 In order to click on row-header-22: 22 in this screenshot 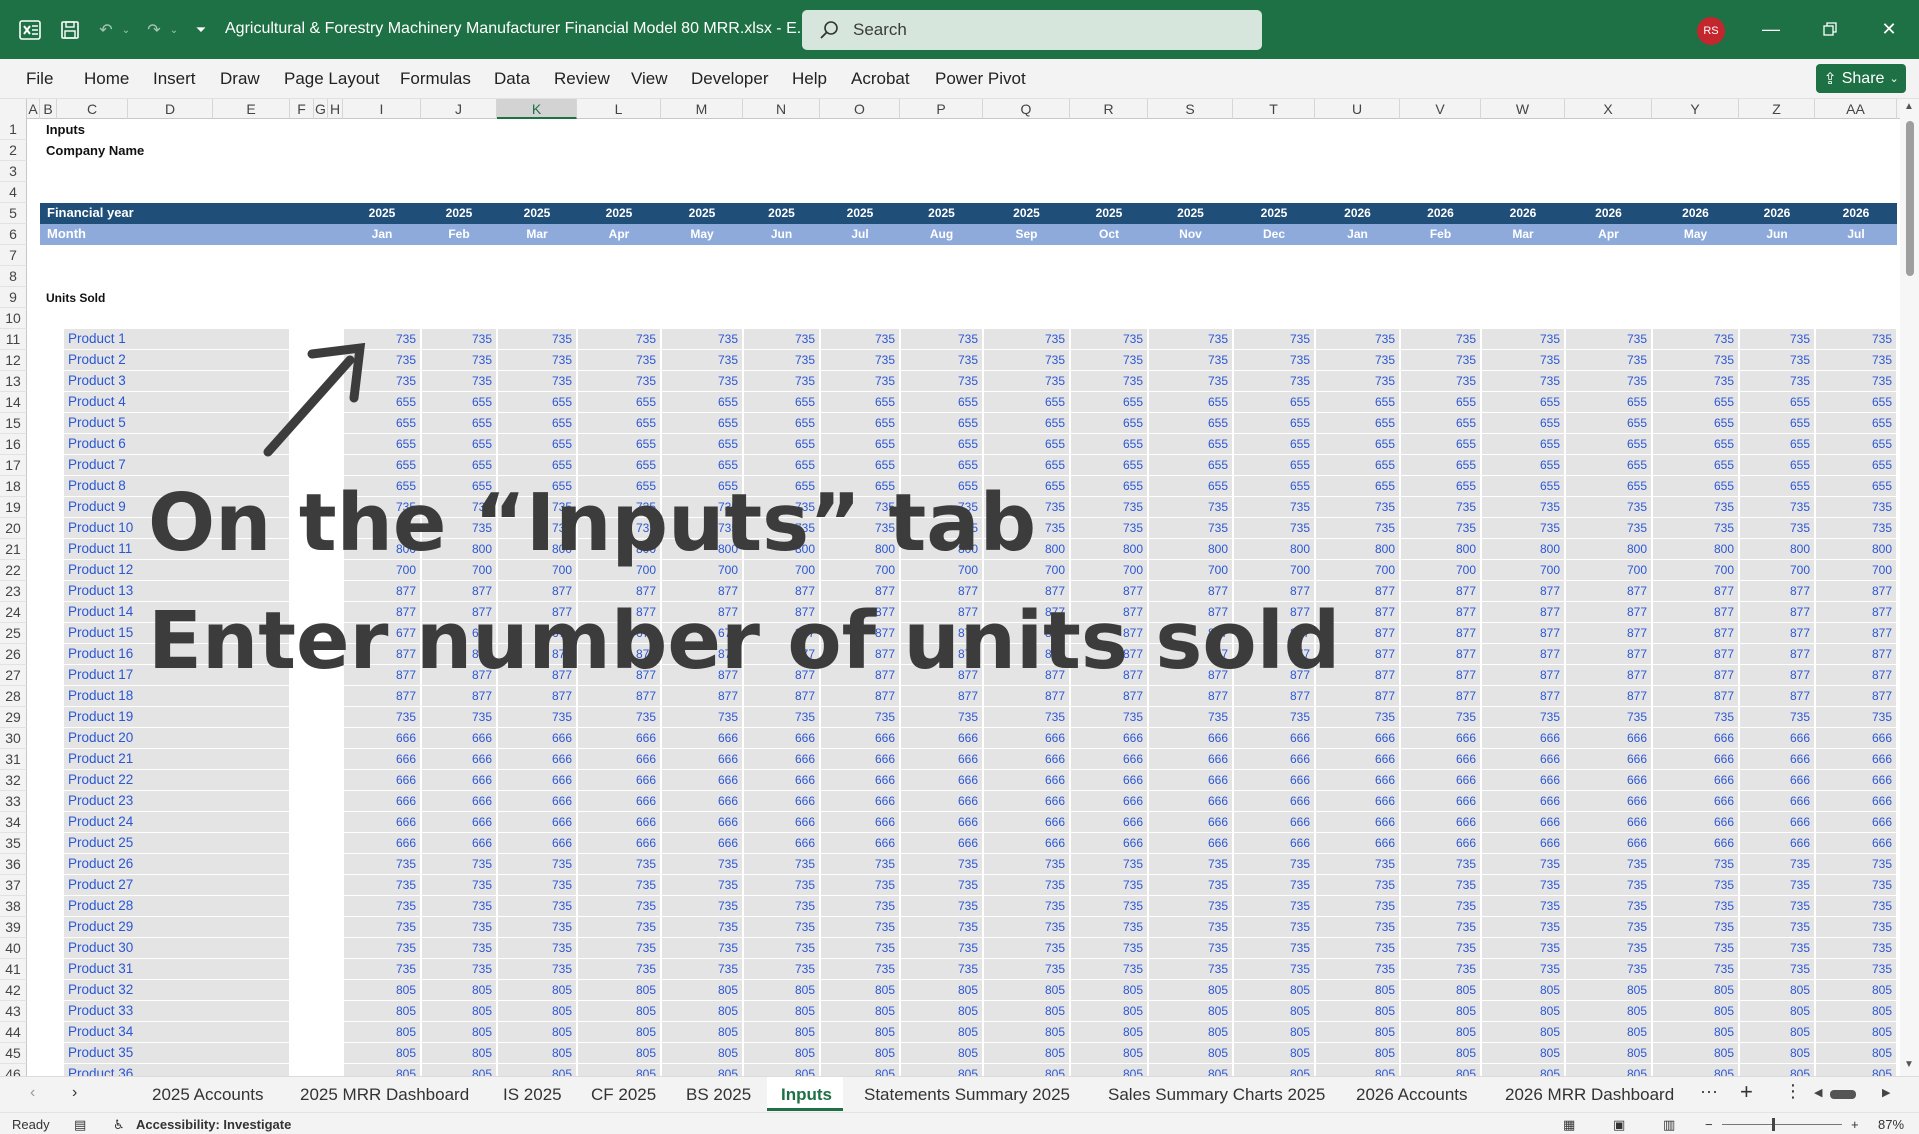, I will do `click(13, 570)`.